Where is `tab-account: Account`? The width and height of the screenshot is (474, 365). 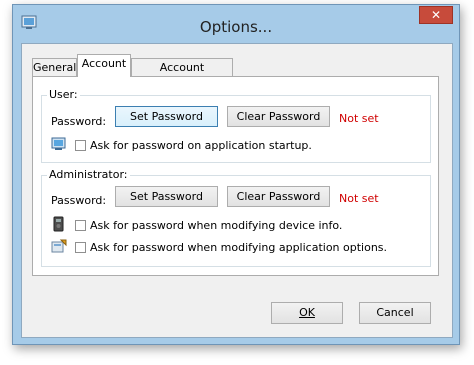 tab-account: Account is located at coordinates (104, 65).